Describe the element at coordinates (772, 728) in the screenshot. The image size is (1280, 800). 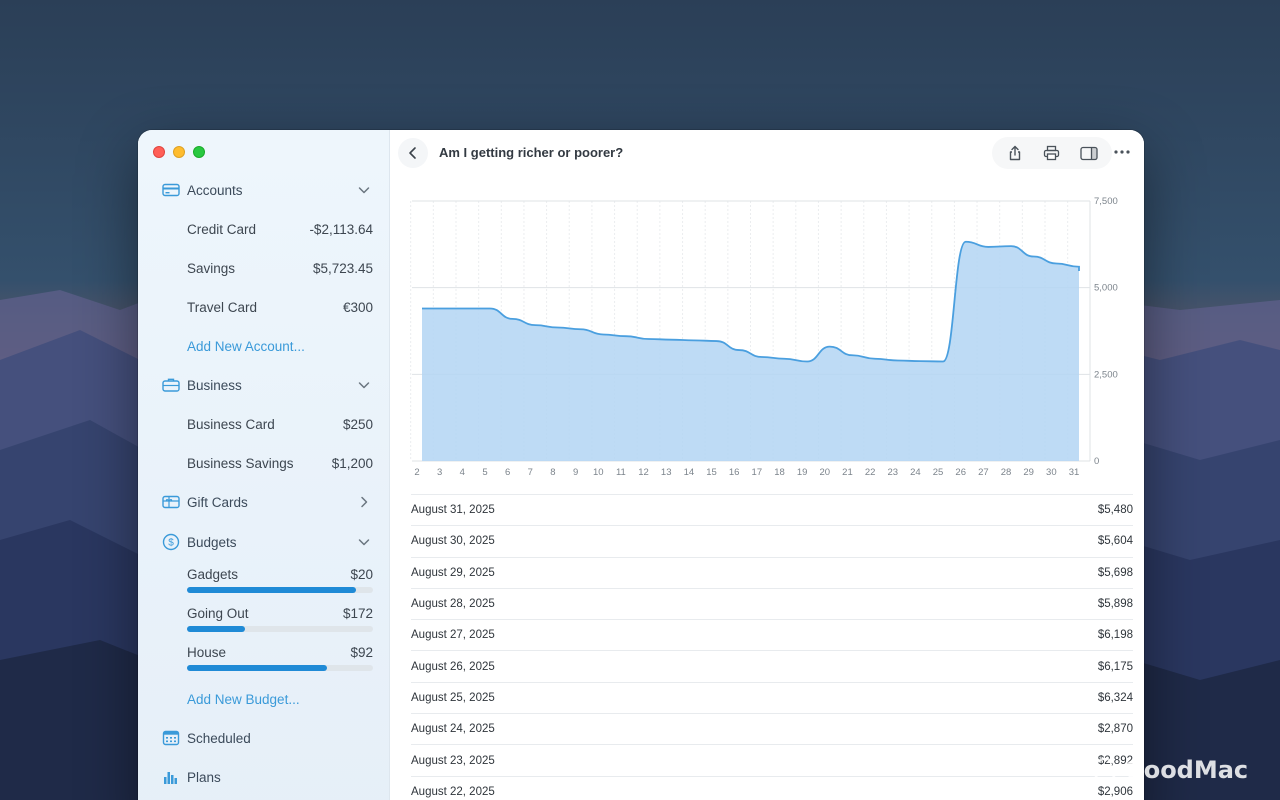
I see `table-row: August 24, 2025 $2,870` at that location.